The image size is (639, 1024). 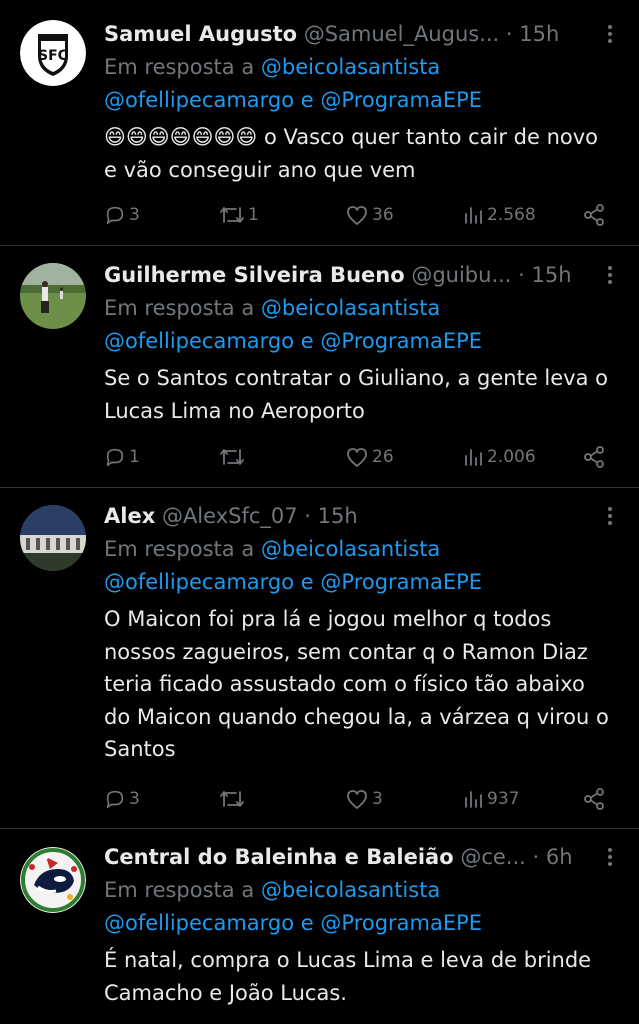 I want to click on tweet-header: Alex @AlexSfc_07 · 15h, so click(x=360, y=516).